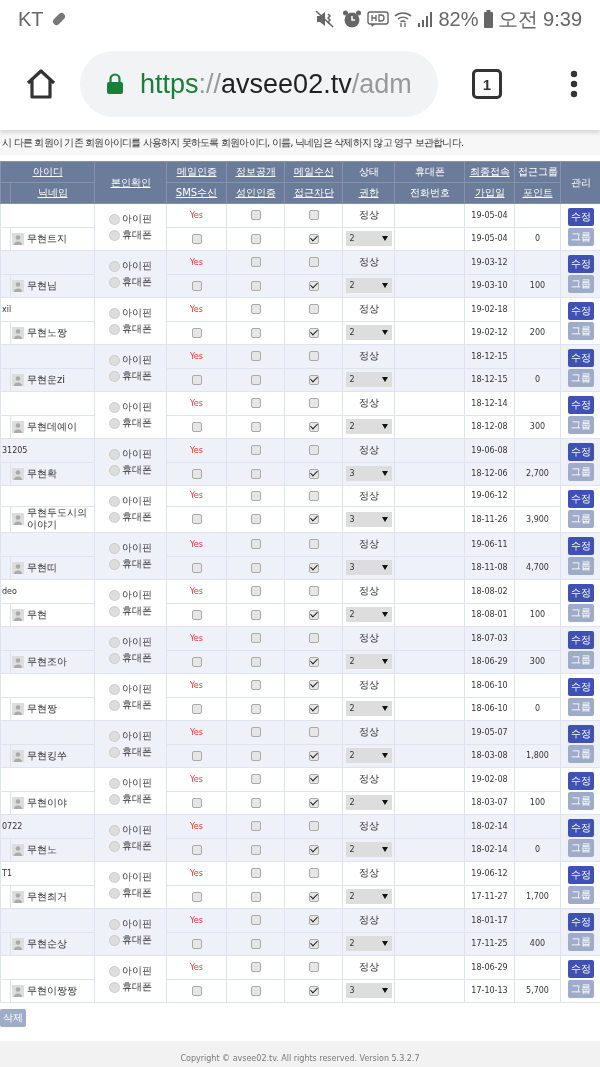 Image resolution: width=600 pixels, height=1067 pixels. Describe the element at coordinates (574, 84) in the screenshot. I see `menu-button` at that location.